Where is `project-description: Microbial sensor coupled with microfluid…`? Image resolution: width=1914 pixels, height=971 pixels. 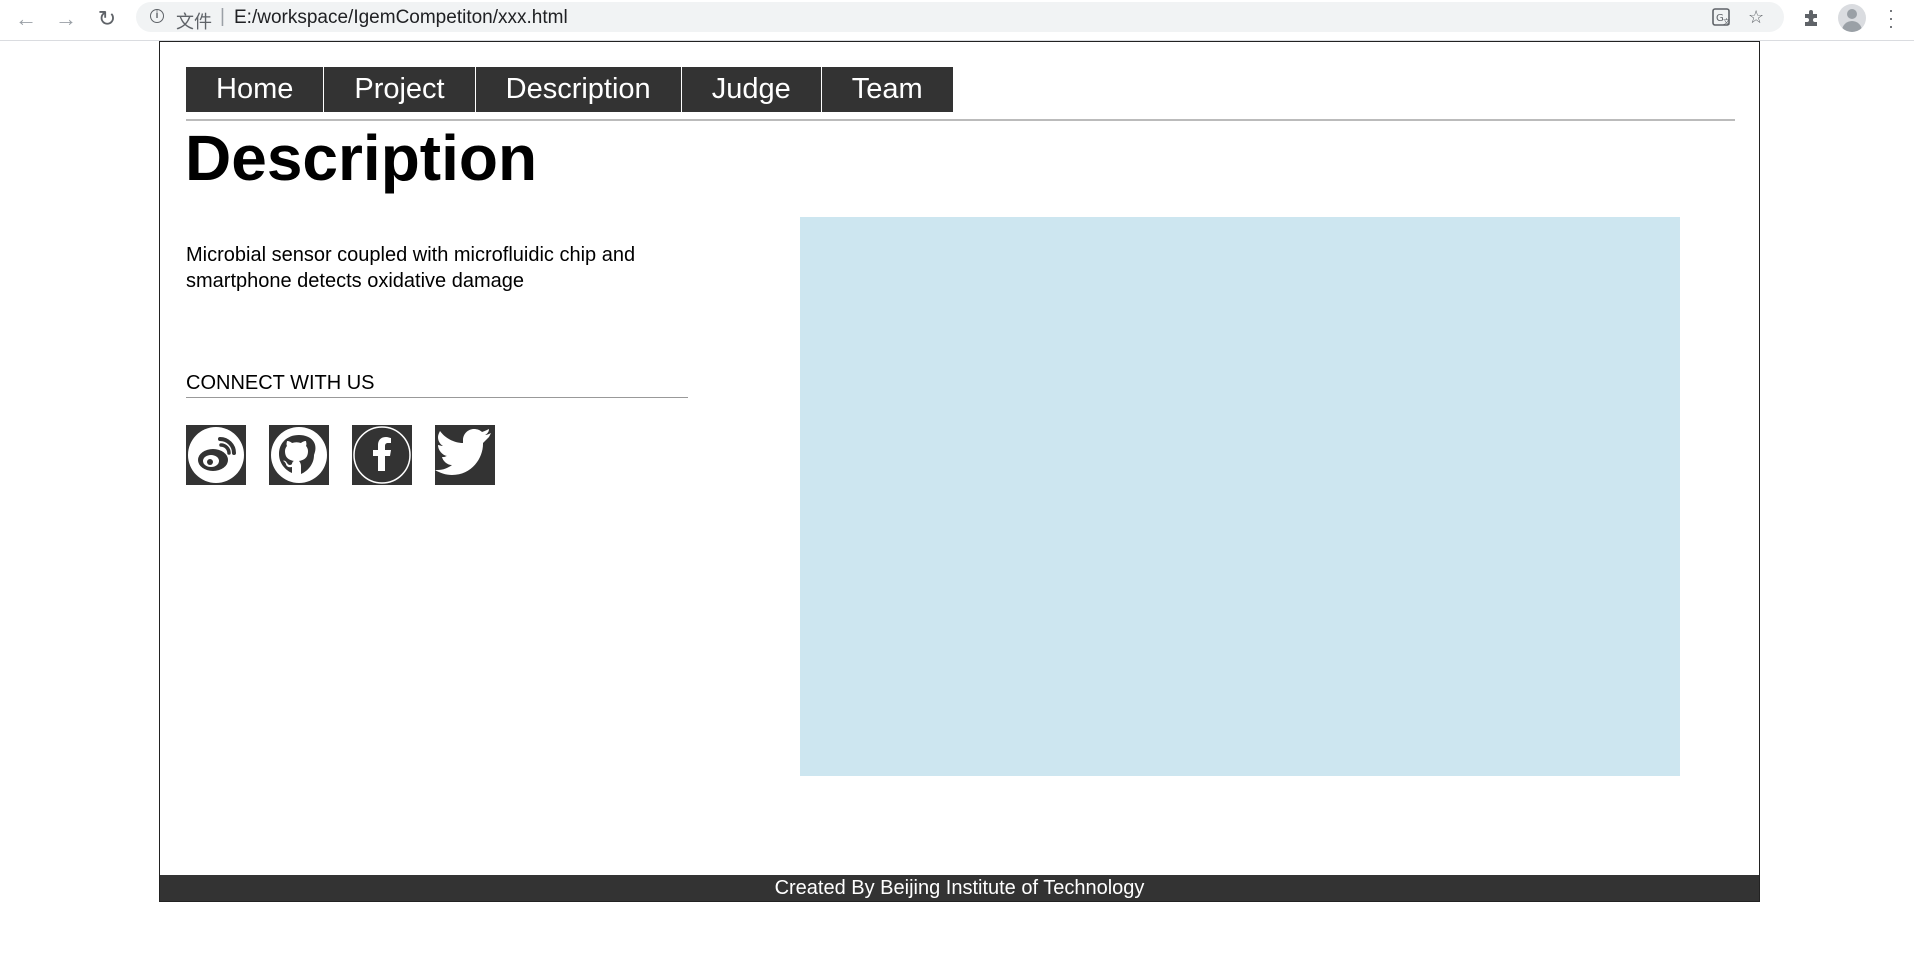
project-description: Microbial sensor coupled with microfluid… is located at coordinates (411, 268).